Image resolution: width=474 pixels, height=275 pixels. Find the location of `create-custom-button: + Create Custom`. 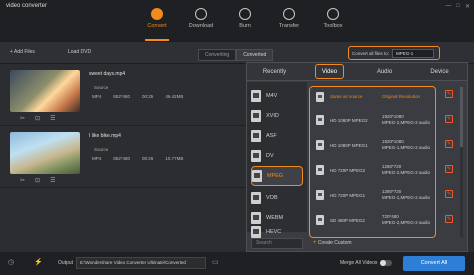

create-custom-button: + Create Custom is located at coordinates (332, 243).